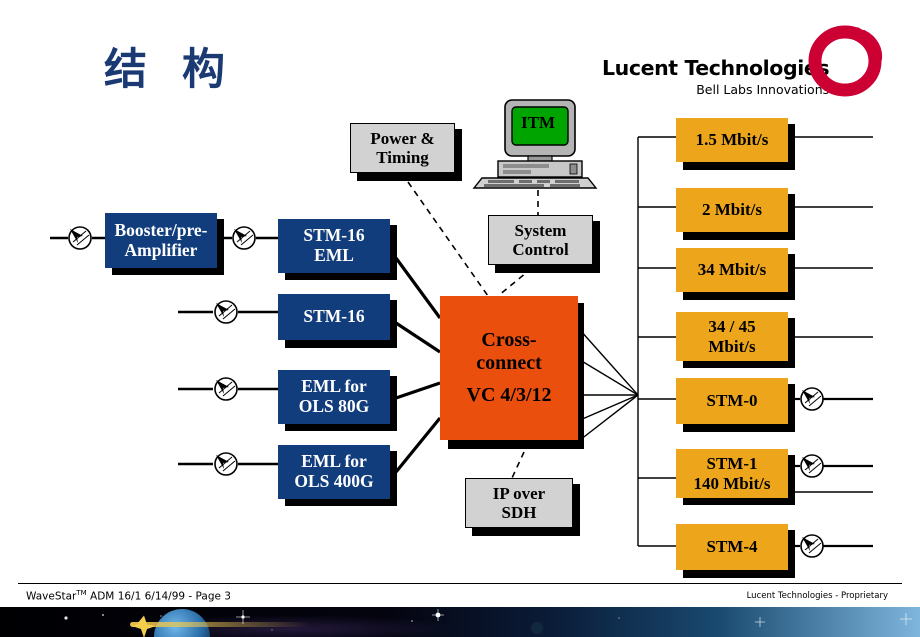  Describe the element at coordinates (509, 340) in the screenshot. I see `module-label-line: Cross-` at that location.